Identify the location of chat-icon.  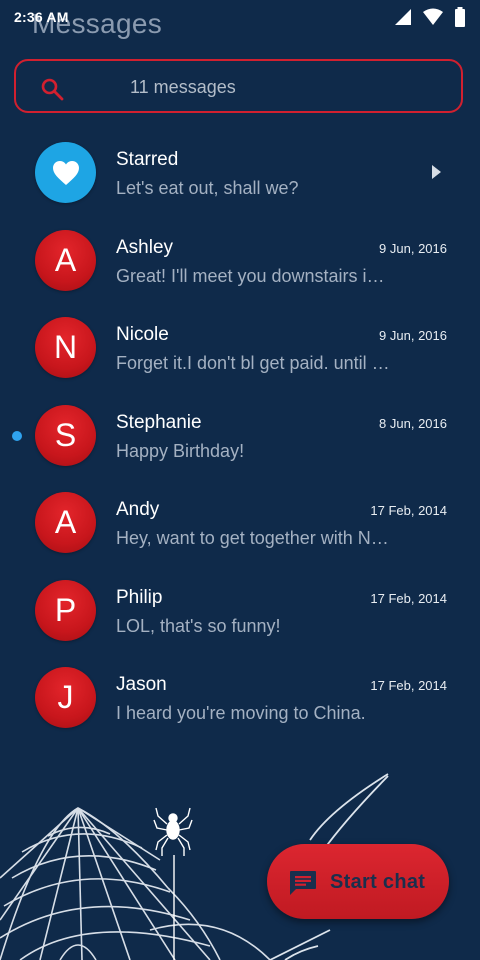
(303, 883).